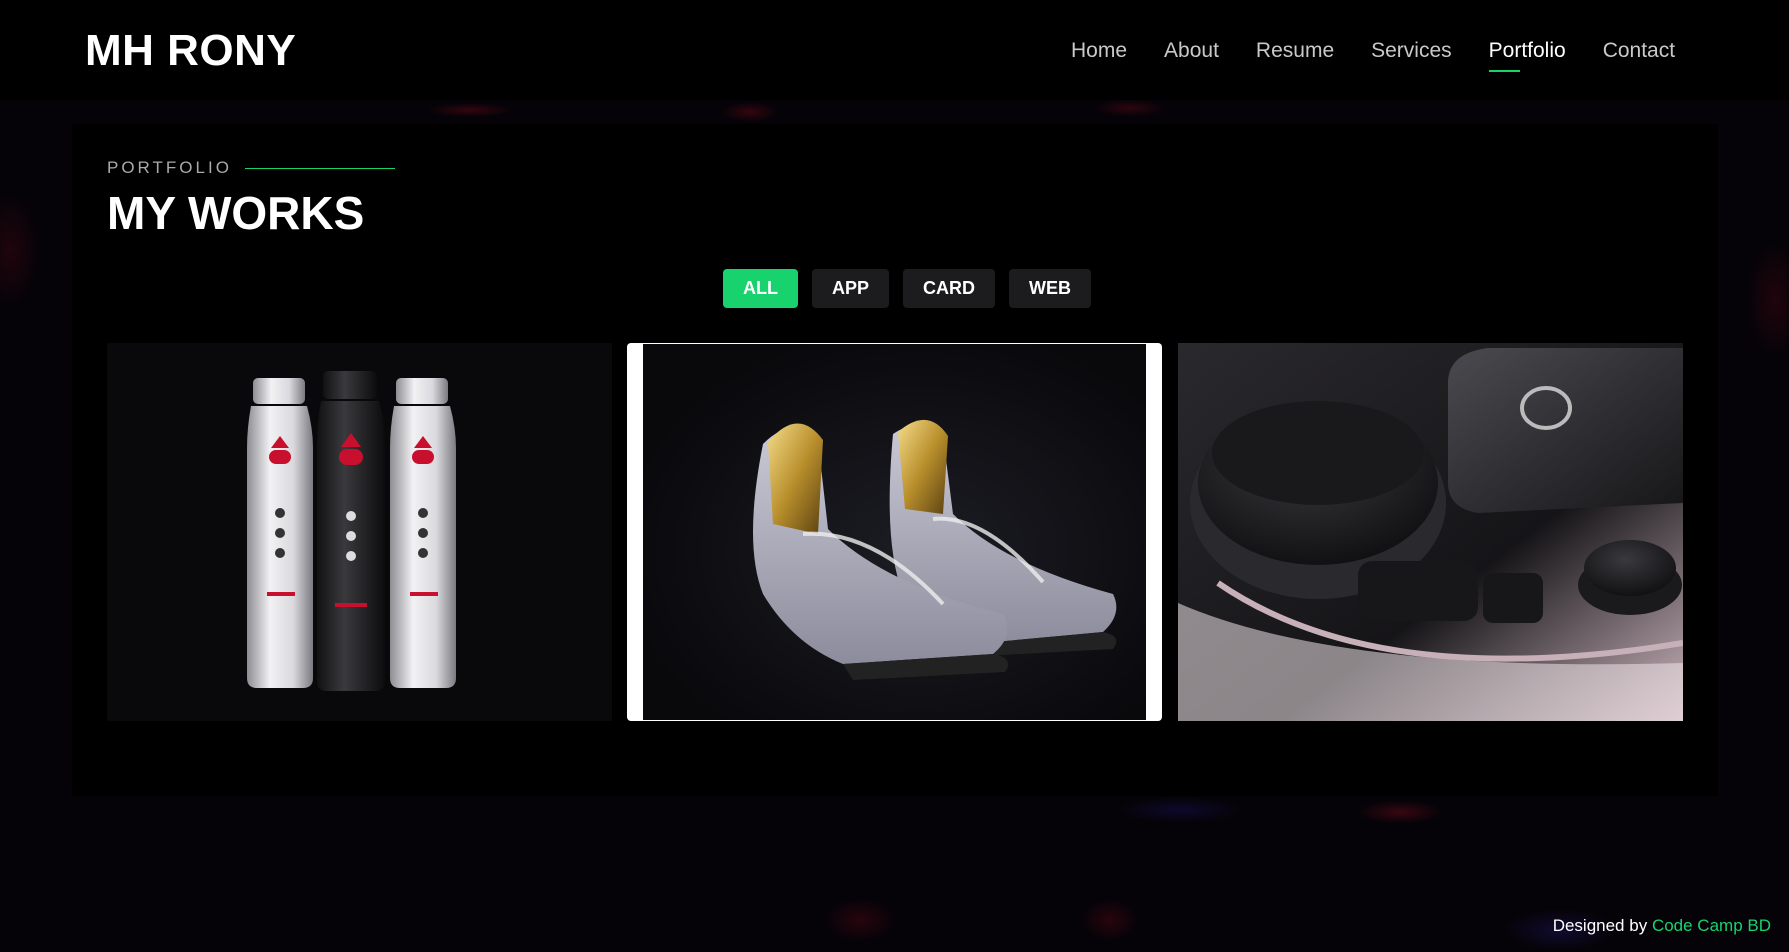  Describe the element at coordinates (949, 288) in the screenshot. I see `filter-card-button: CARD` at that location.